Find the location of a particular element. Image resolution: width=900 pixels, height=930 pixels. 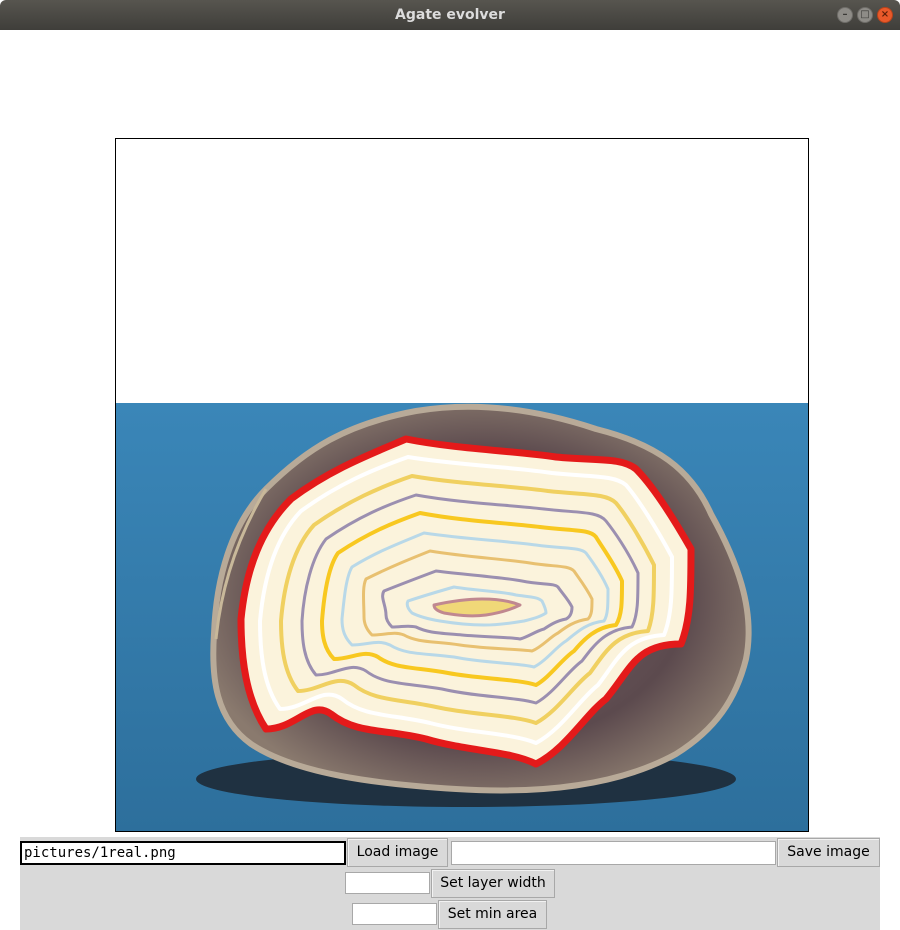

maximize-icon: □ is located at coordinates (865, 14).